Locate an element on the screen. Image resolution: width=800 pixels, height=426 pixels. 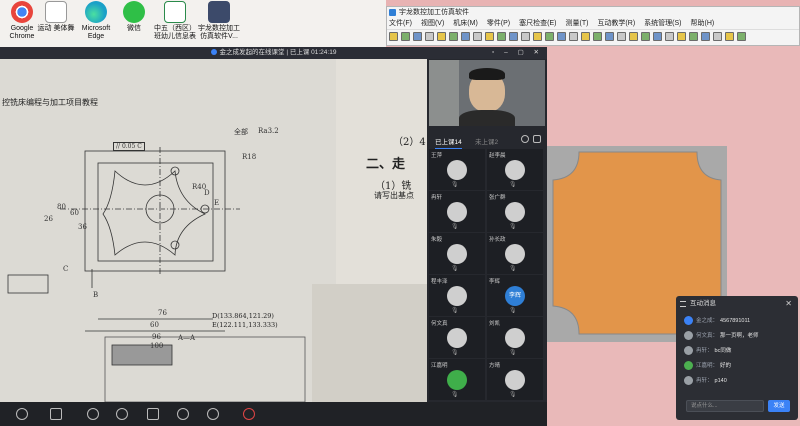
menu-system: 系统管理(S) is located at coordinates (662, 23).